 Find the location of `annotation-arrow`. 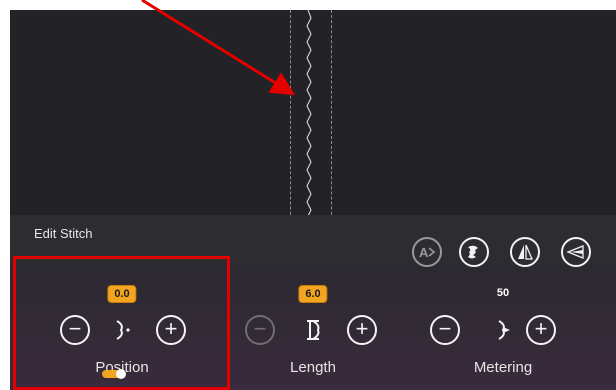

annotation-arrow is located at coordinates (218, 48).